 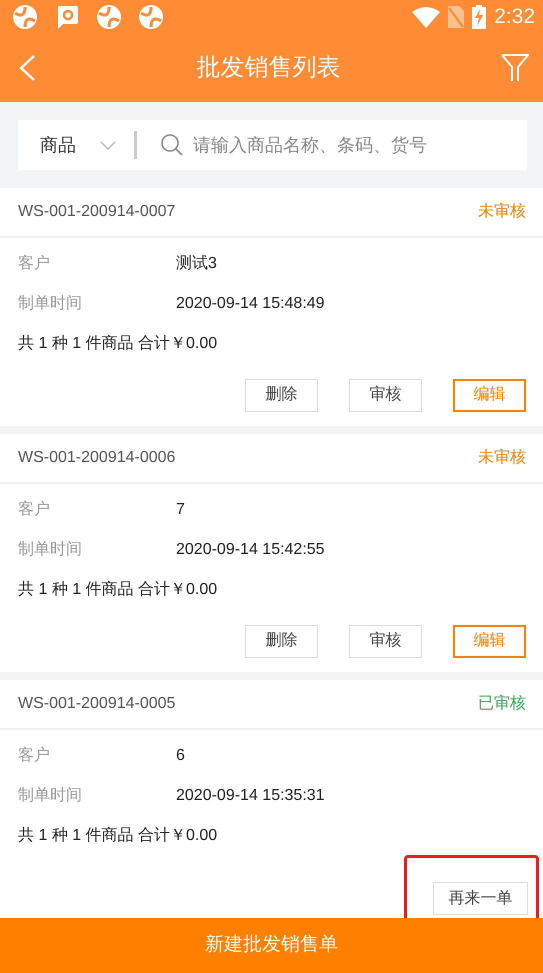 What do you see at coordinates (514, 17) in the screenshot?
I see `status-time: 2:32` at bounding box center [514, 17].